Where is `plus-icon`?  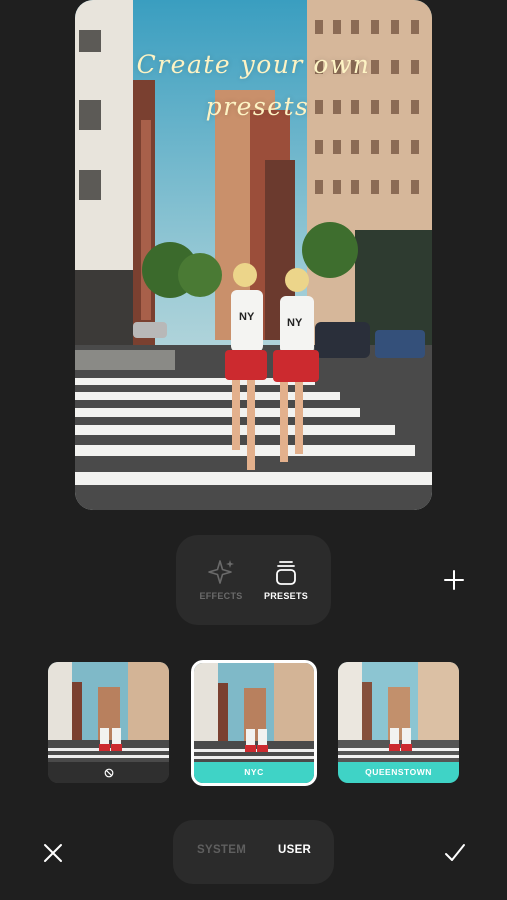 plus-icon is located at coordinates (454, 580).